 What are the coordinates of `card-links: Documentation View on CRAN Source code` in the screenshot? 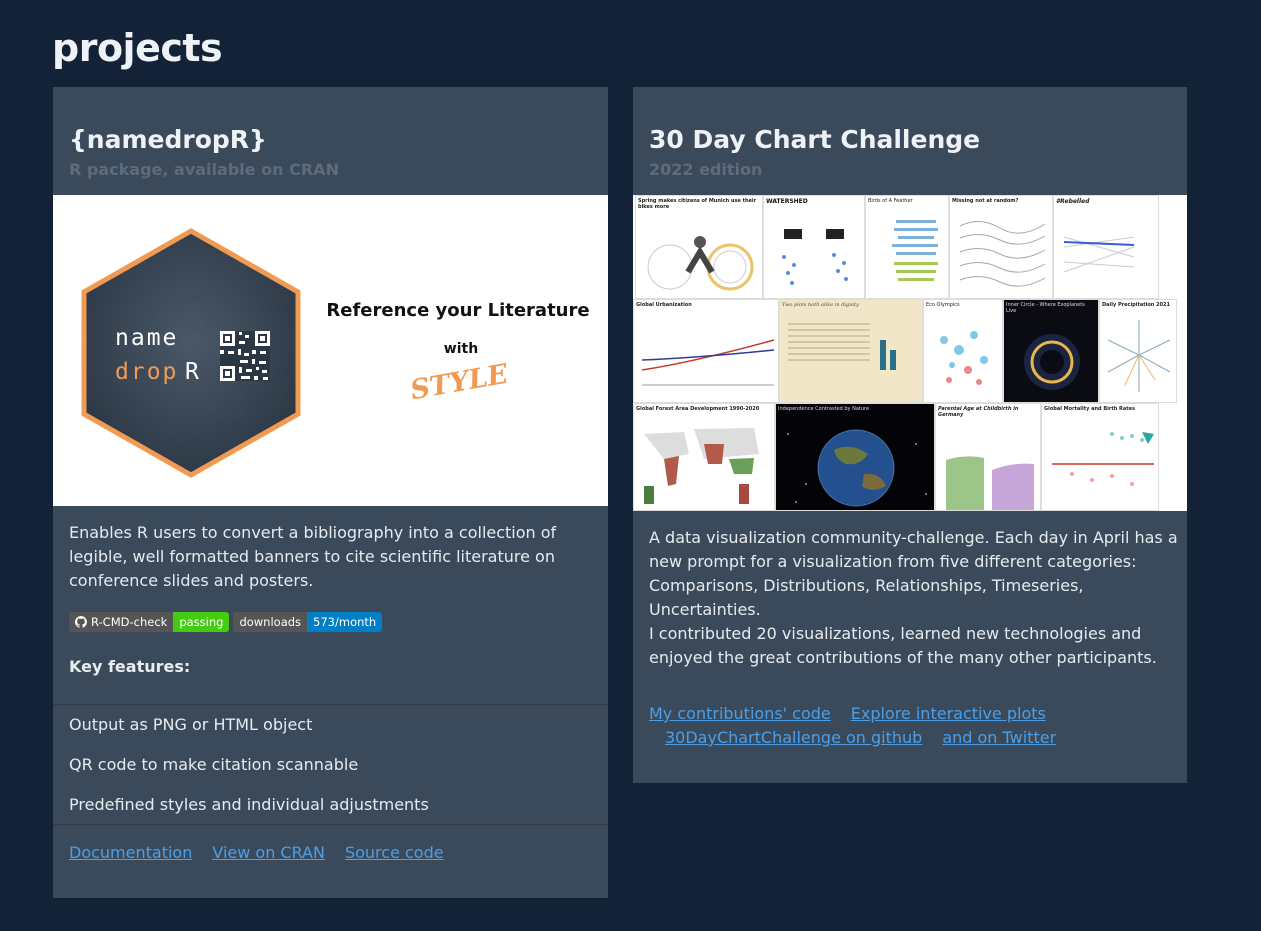 It's located at (256, 852).